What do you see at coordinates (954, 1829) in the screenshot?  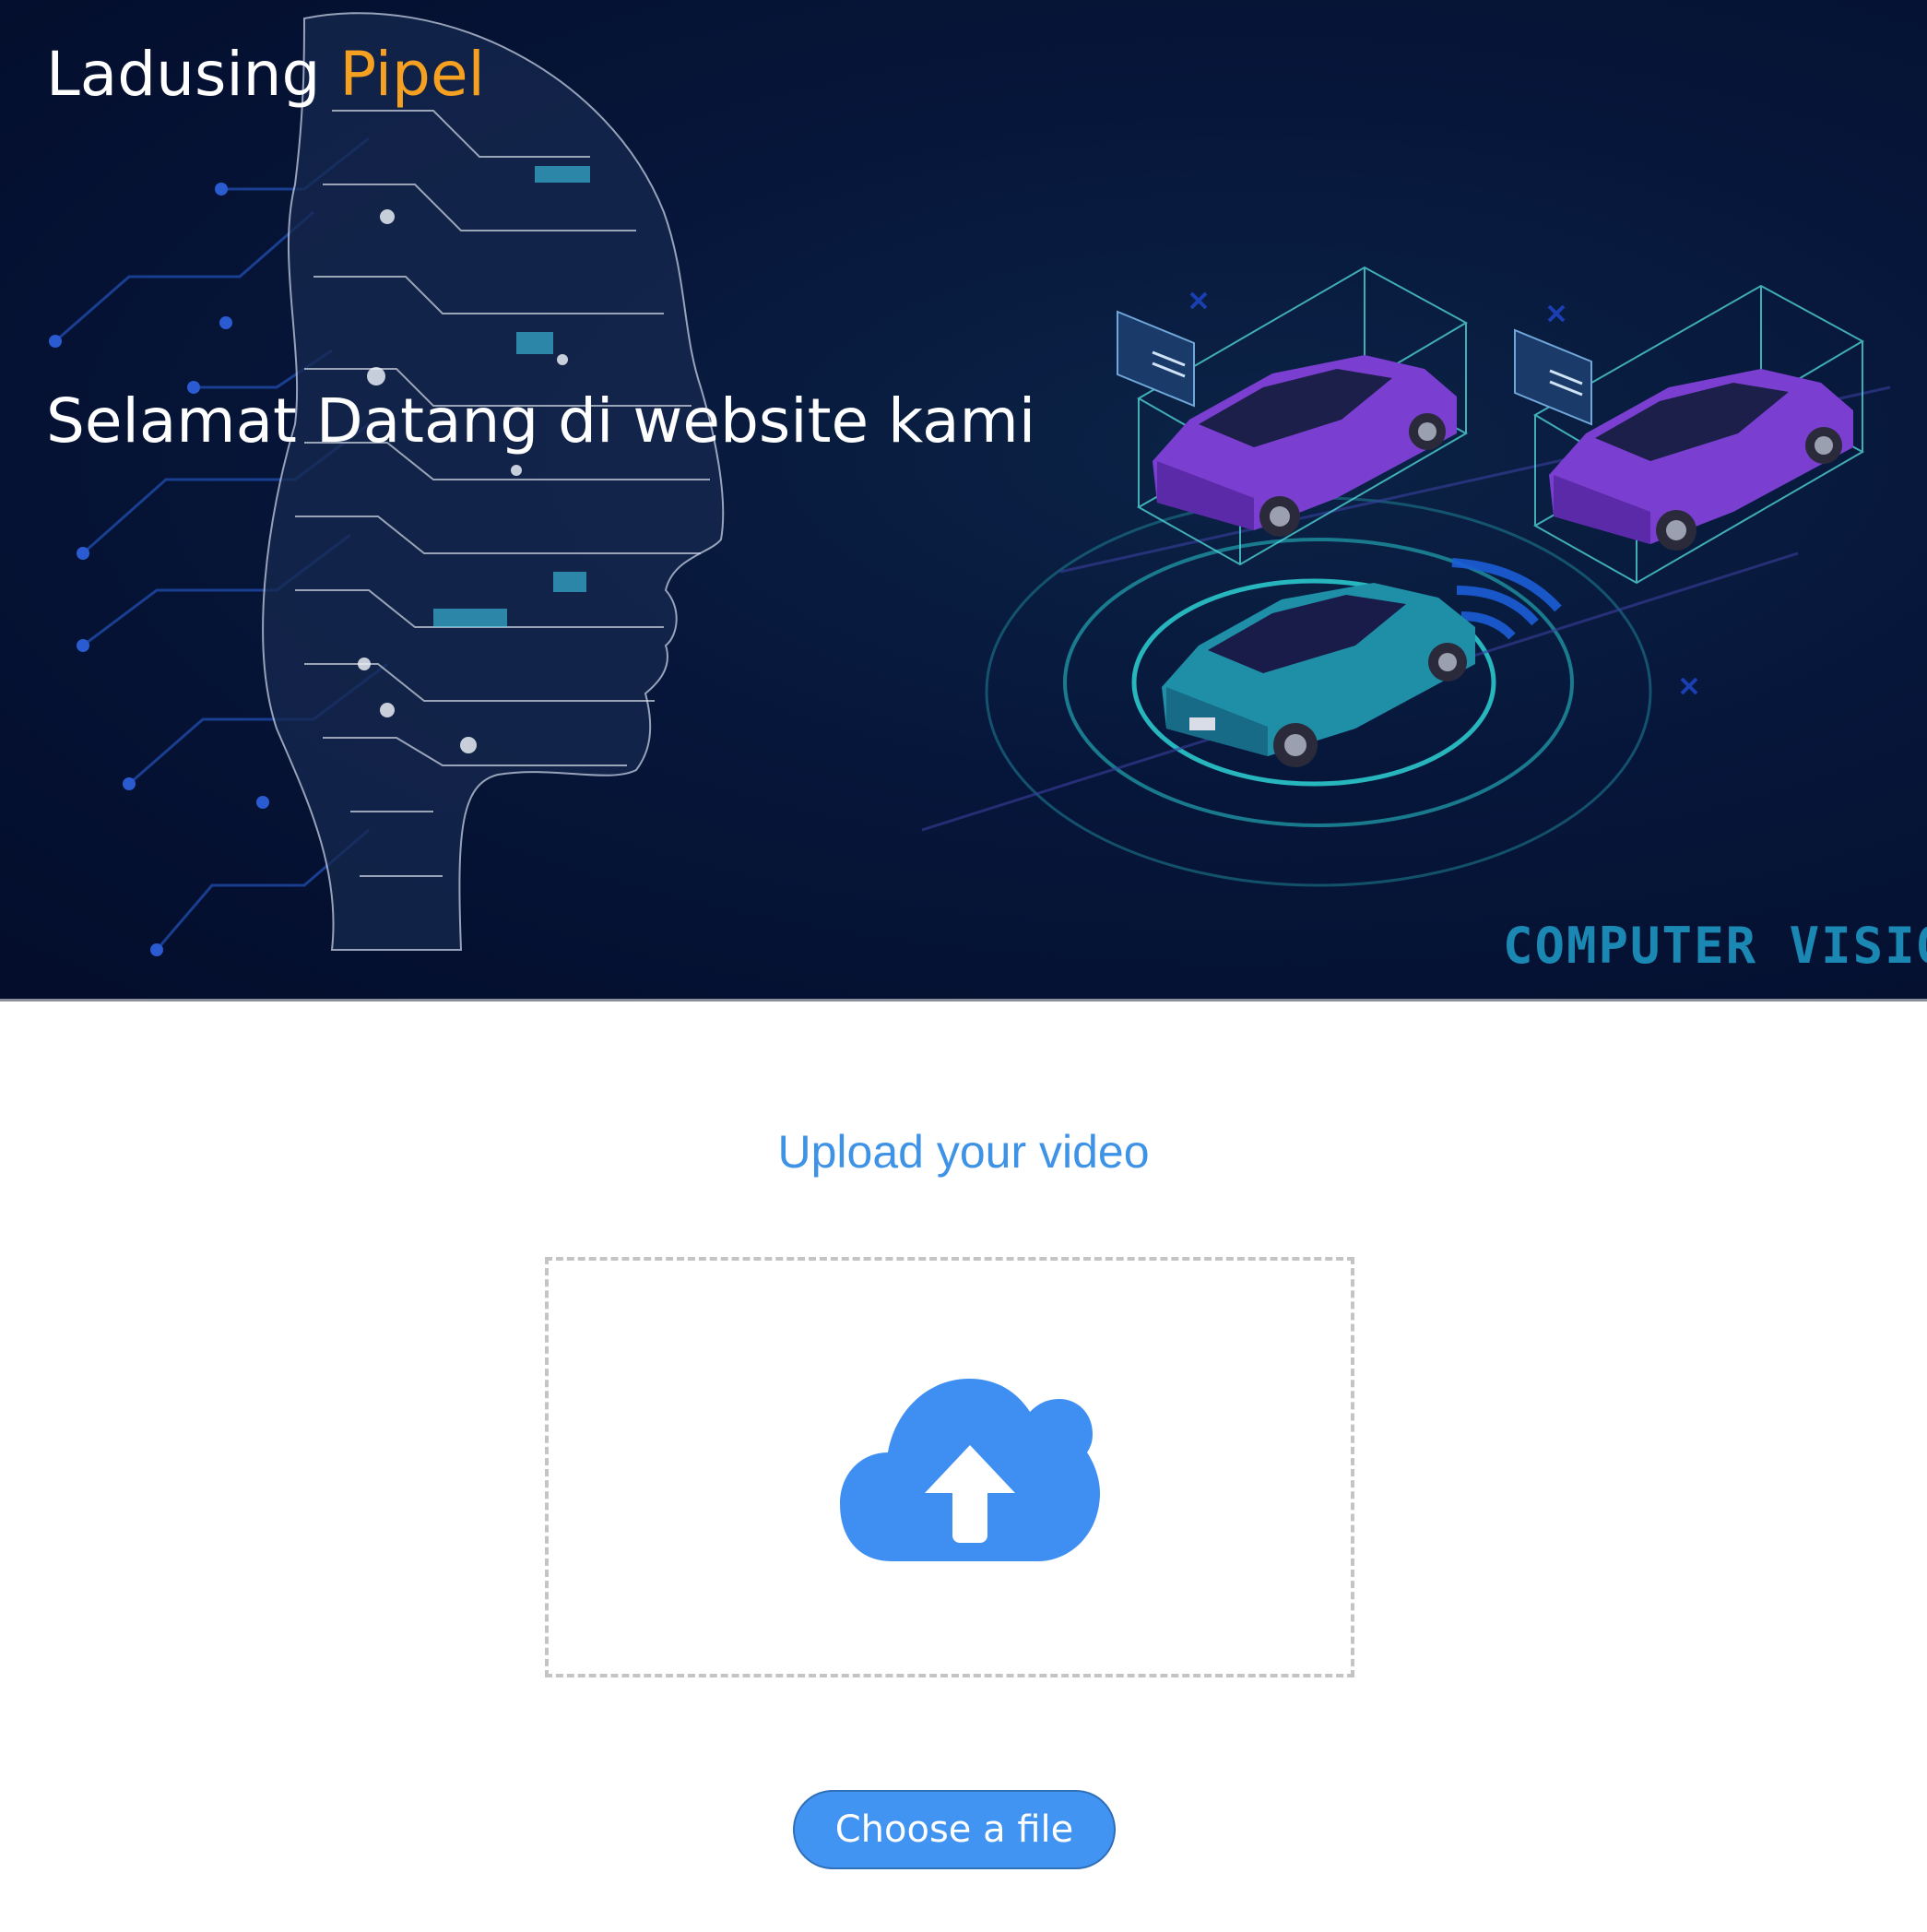 I see `choose-file-button: Choose a file` at bounding box center [954, 1829].